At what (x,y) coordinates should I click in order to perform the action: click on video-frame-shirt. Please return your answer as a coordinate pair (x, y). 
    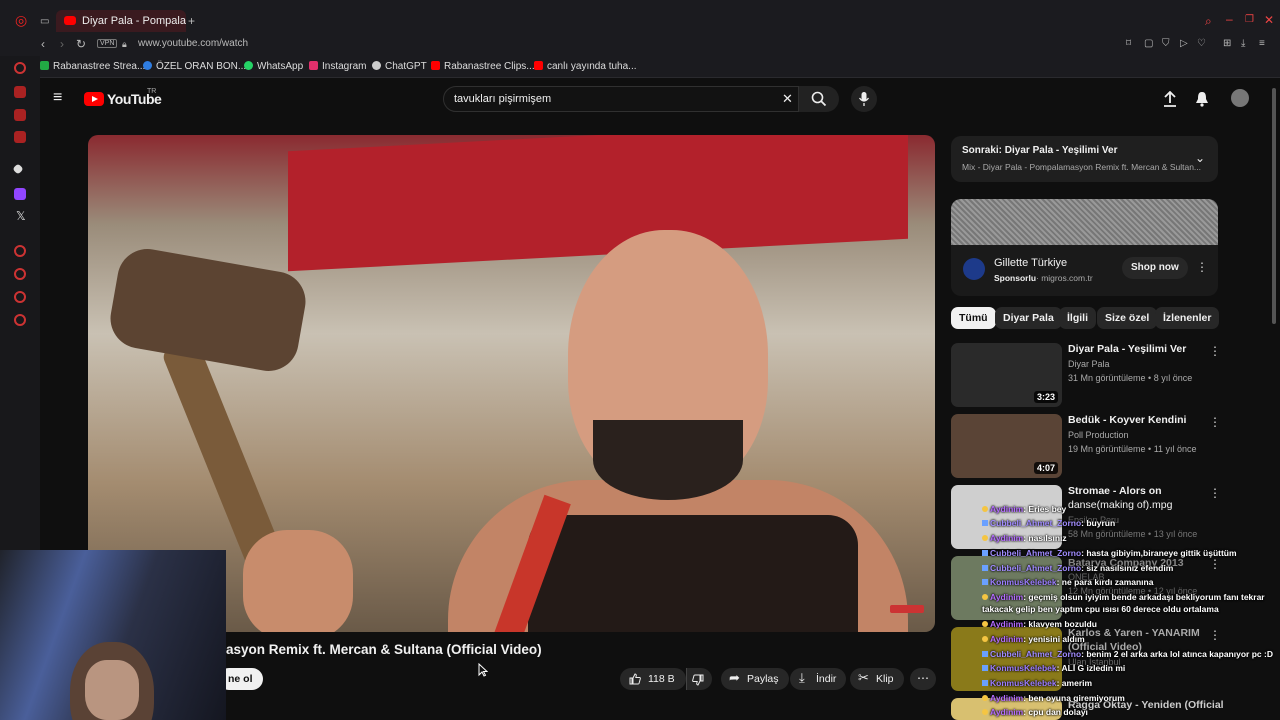
    Looking at the image, I should click on (693, 573).